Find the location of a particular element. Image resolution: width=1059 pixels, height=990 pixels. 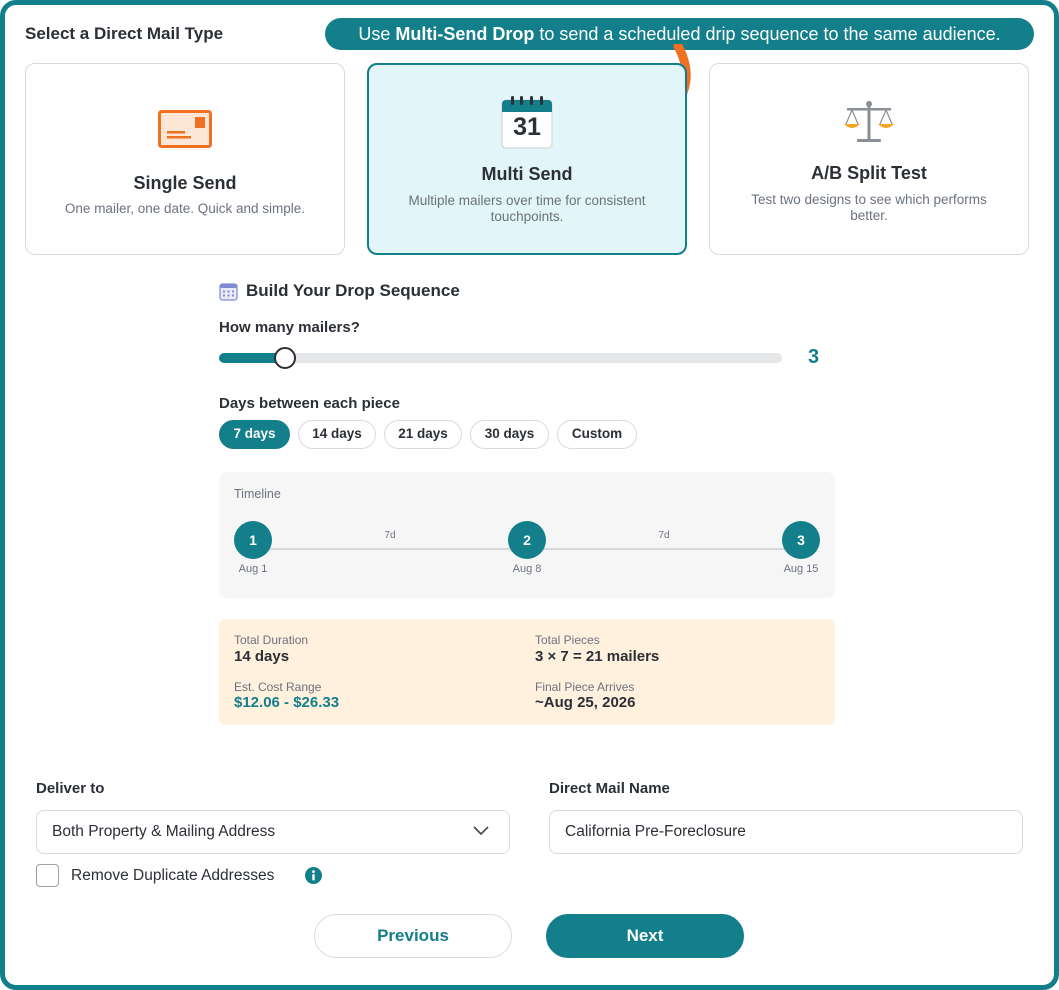

final-arrival-label: Final Piece Arrives is located at coordinates (585, 687).